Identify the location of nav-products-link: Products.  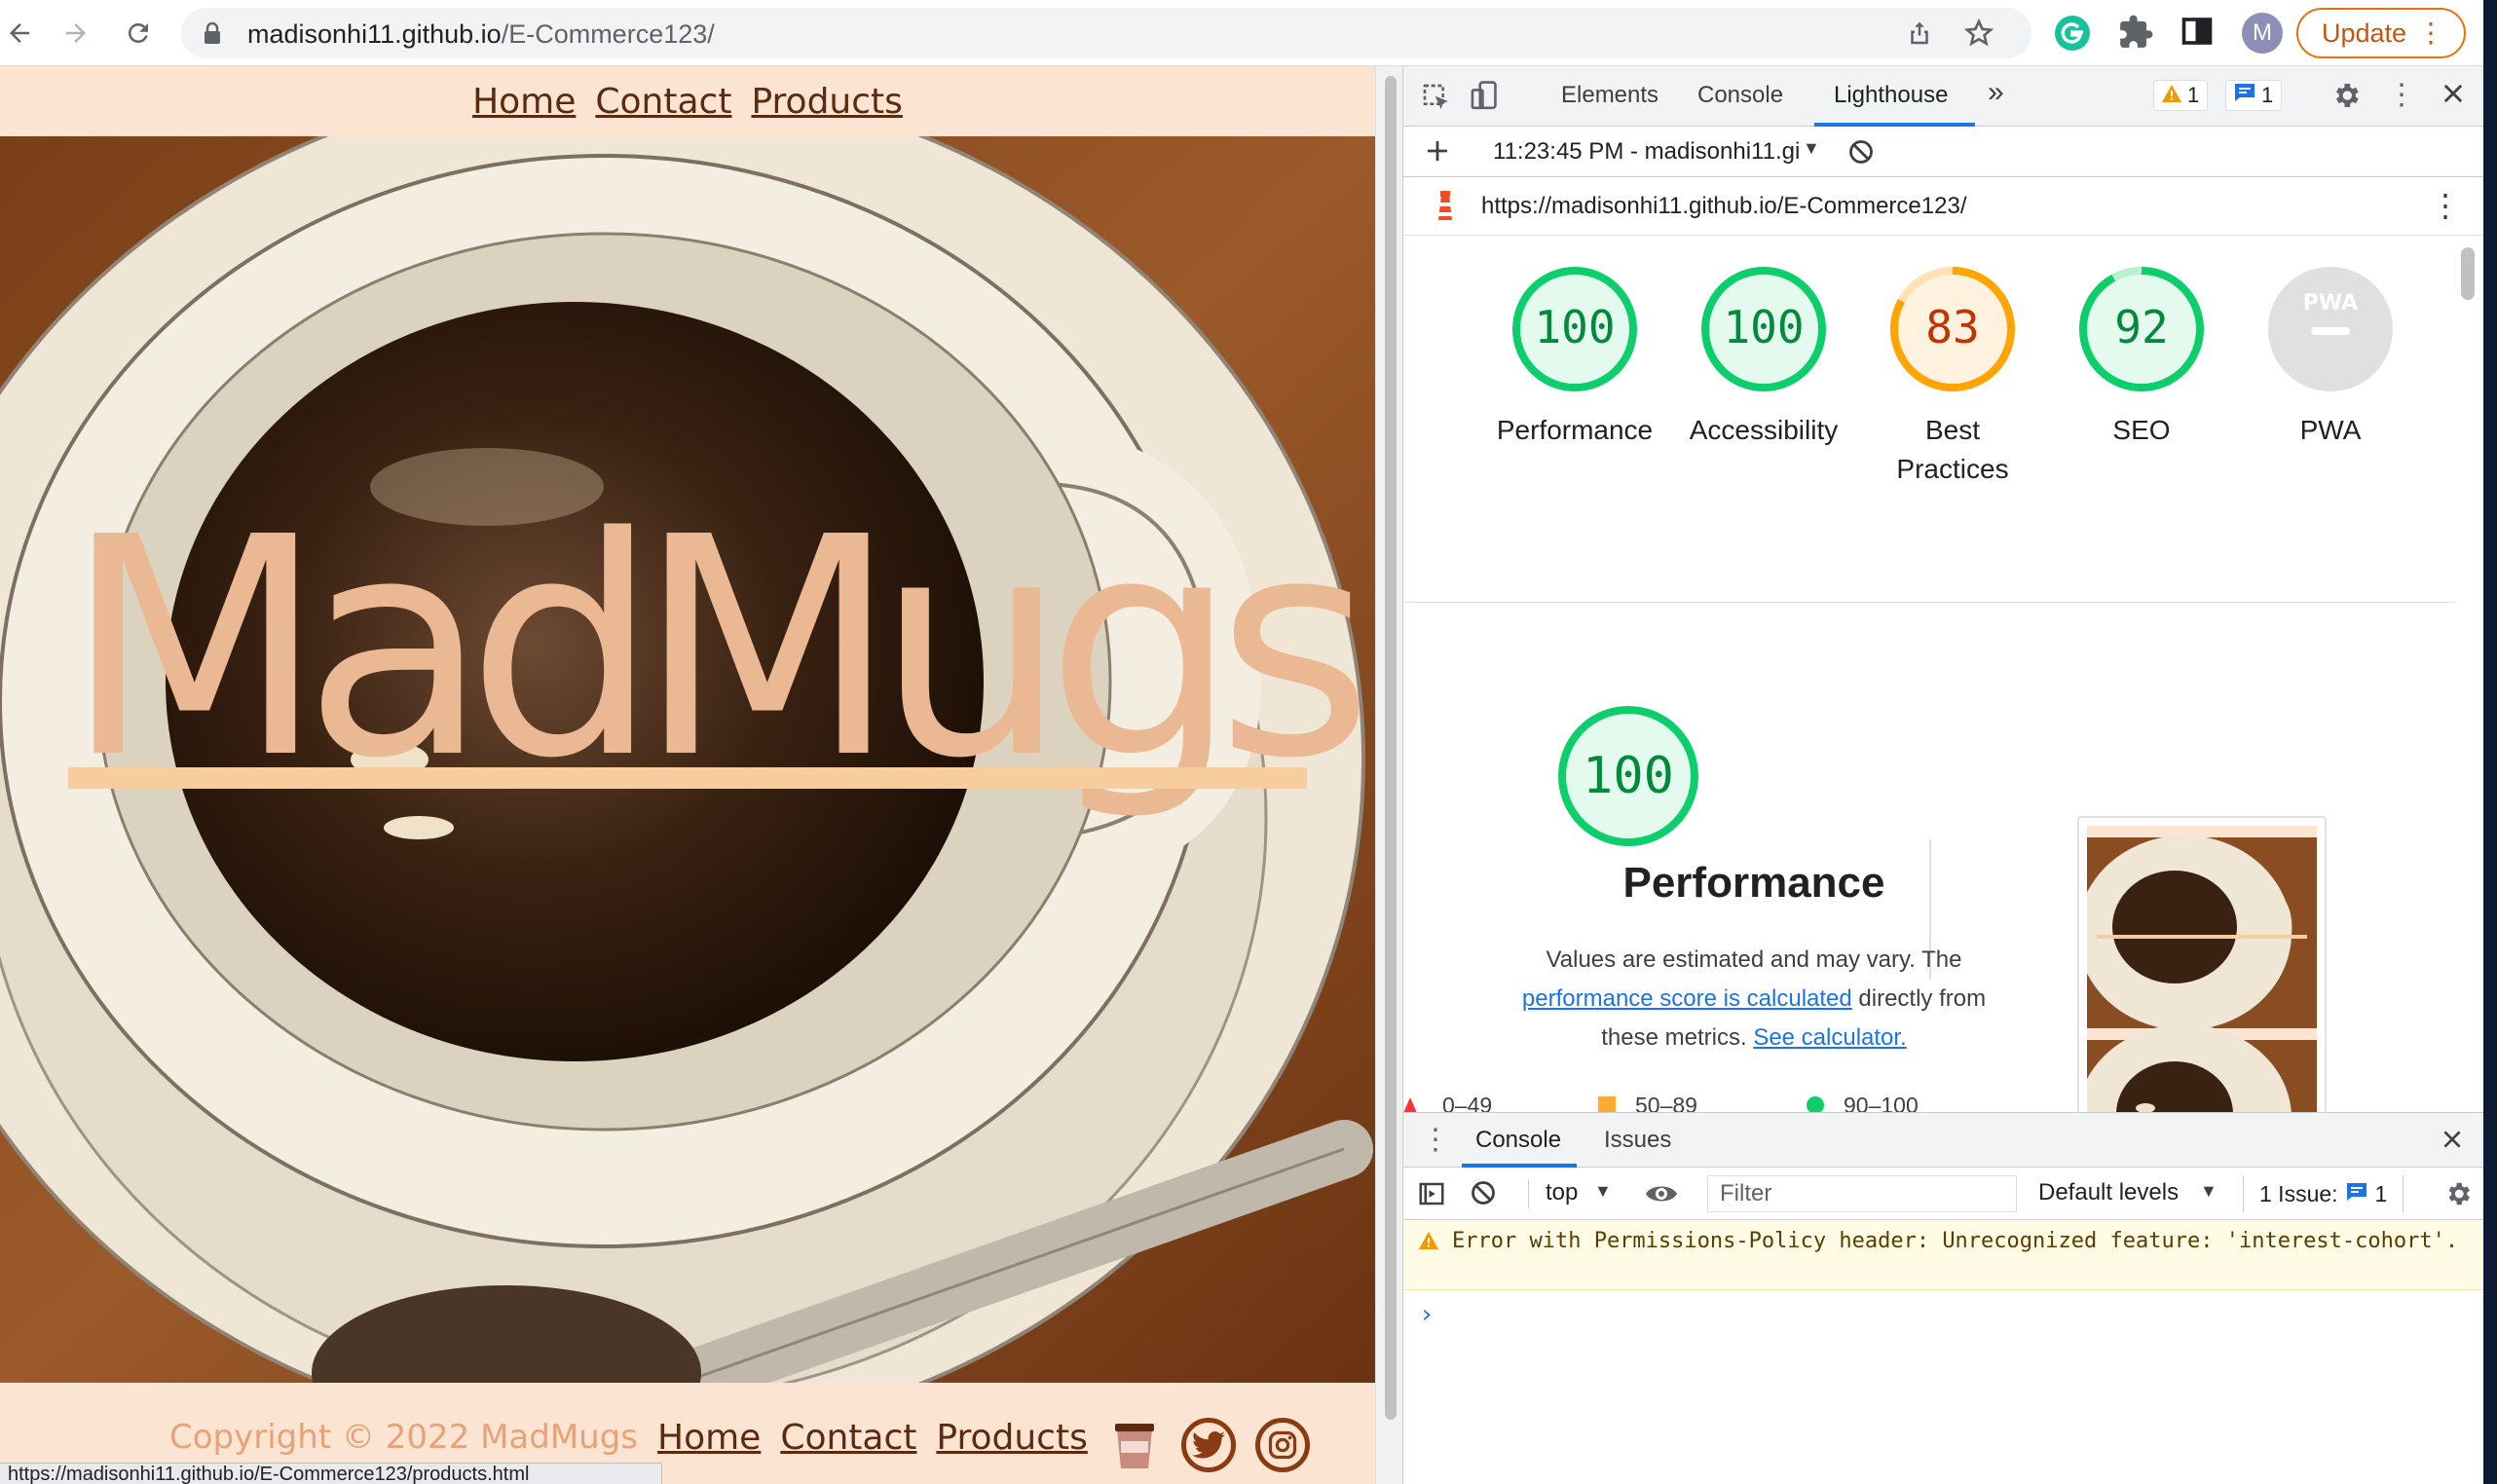
(826, 102).